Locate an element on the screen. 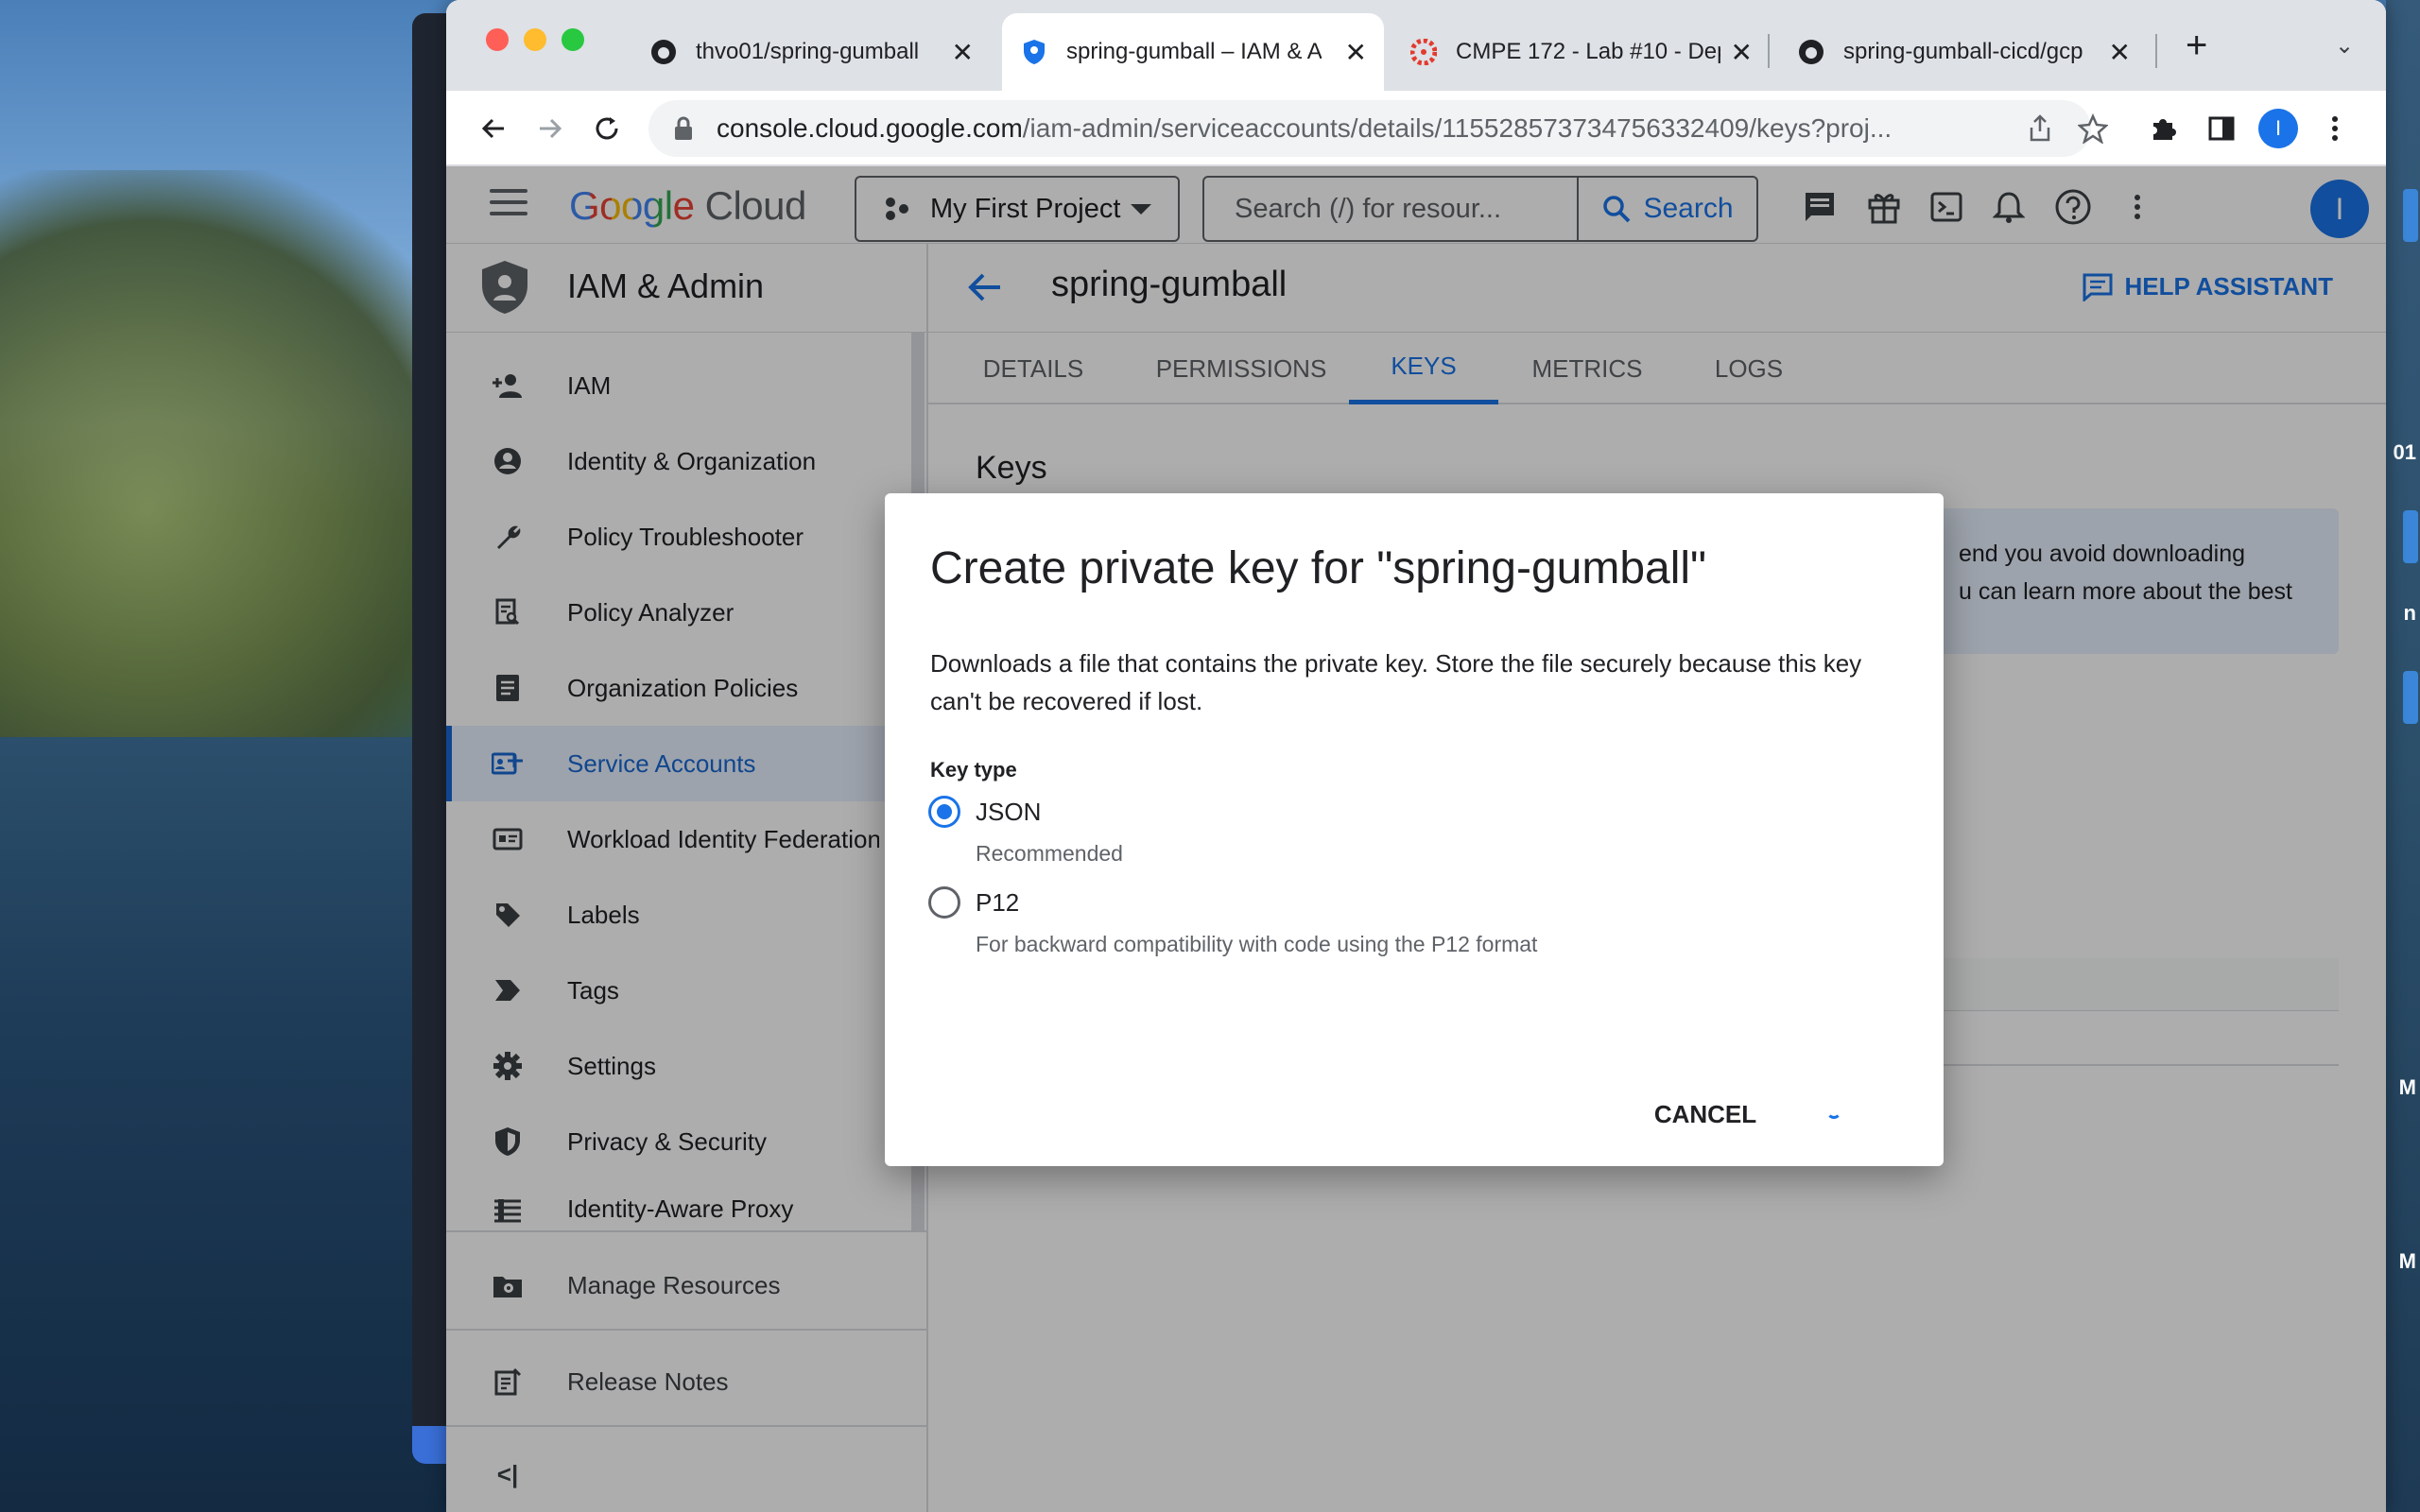  canvas-icon is located at coordinates (1423, 52).